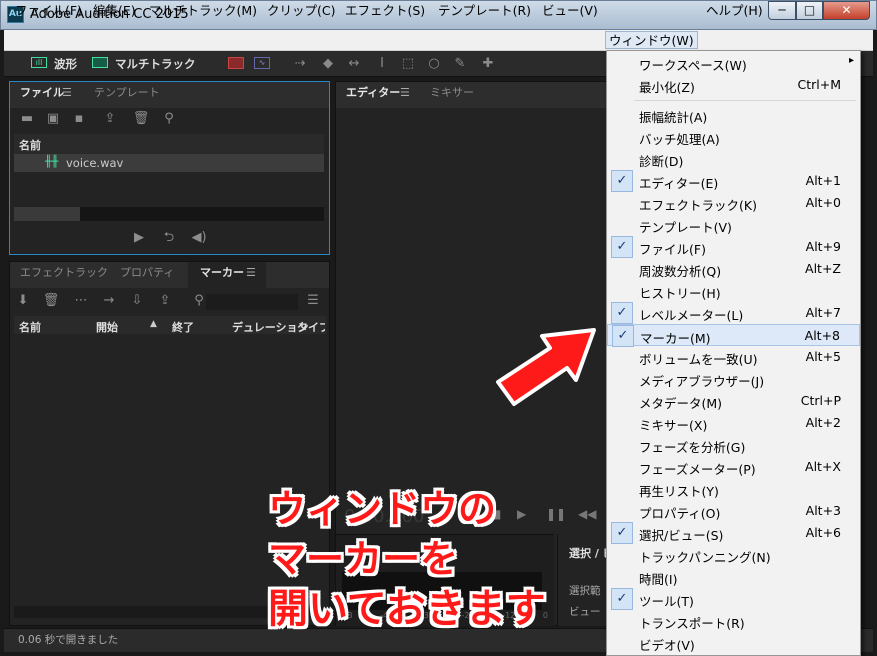 This screenshot has height=656, width=877. What do you see at coordinates (169, 119) in the screenshot?
I see `search-icon: ⚲` at bounding box center [169, 119].